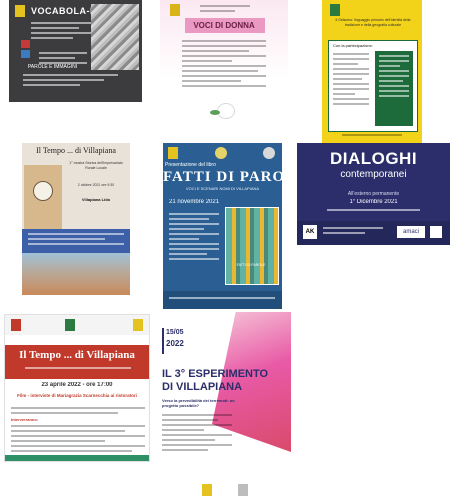  I want to click on poster-subtitle: All'esterno permanente, so click(373, 194).